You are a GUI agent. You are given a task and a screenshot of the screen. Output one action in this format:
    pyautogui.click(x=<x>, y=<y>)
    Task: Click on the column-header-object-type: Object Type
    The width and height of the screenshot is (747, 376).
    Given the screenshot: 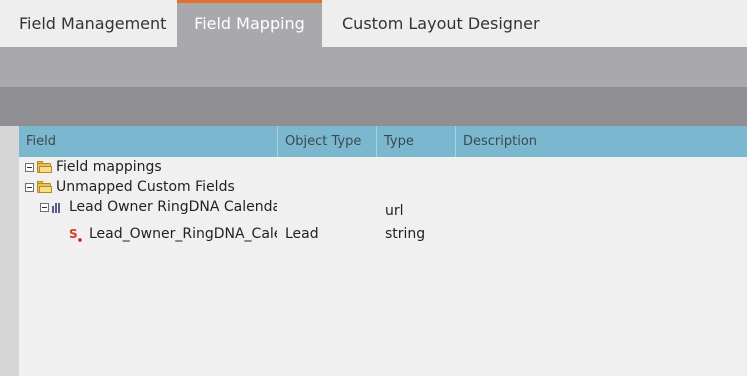 What is the action you would take?
    pyautogui.click(x=327, y=141)
    